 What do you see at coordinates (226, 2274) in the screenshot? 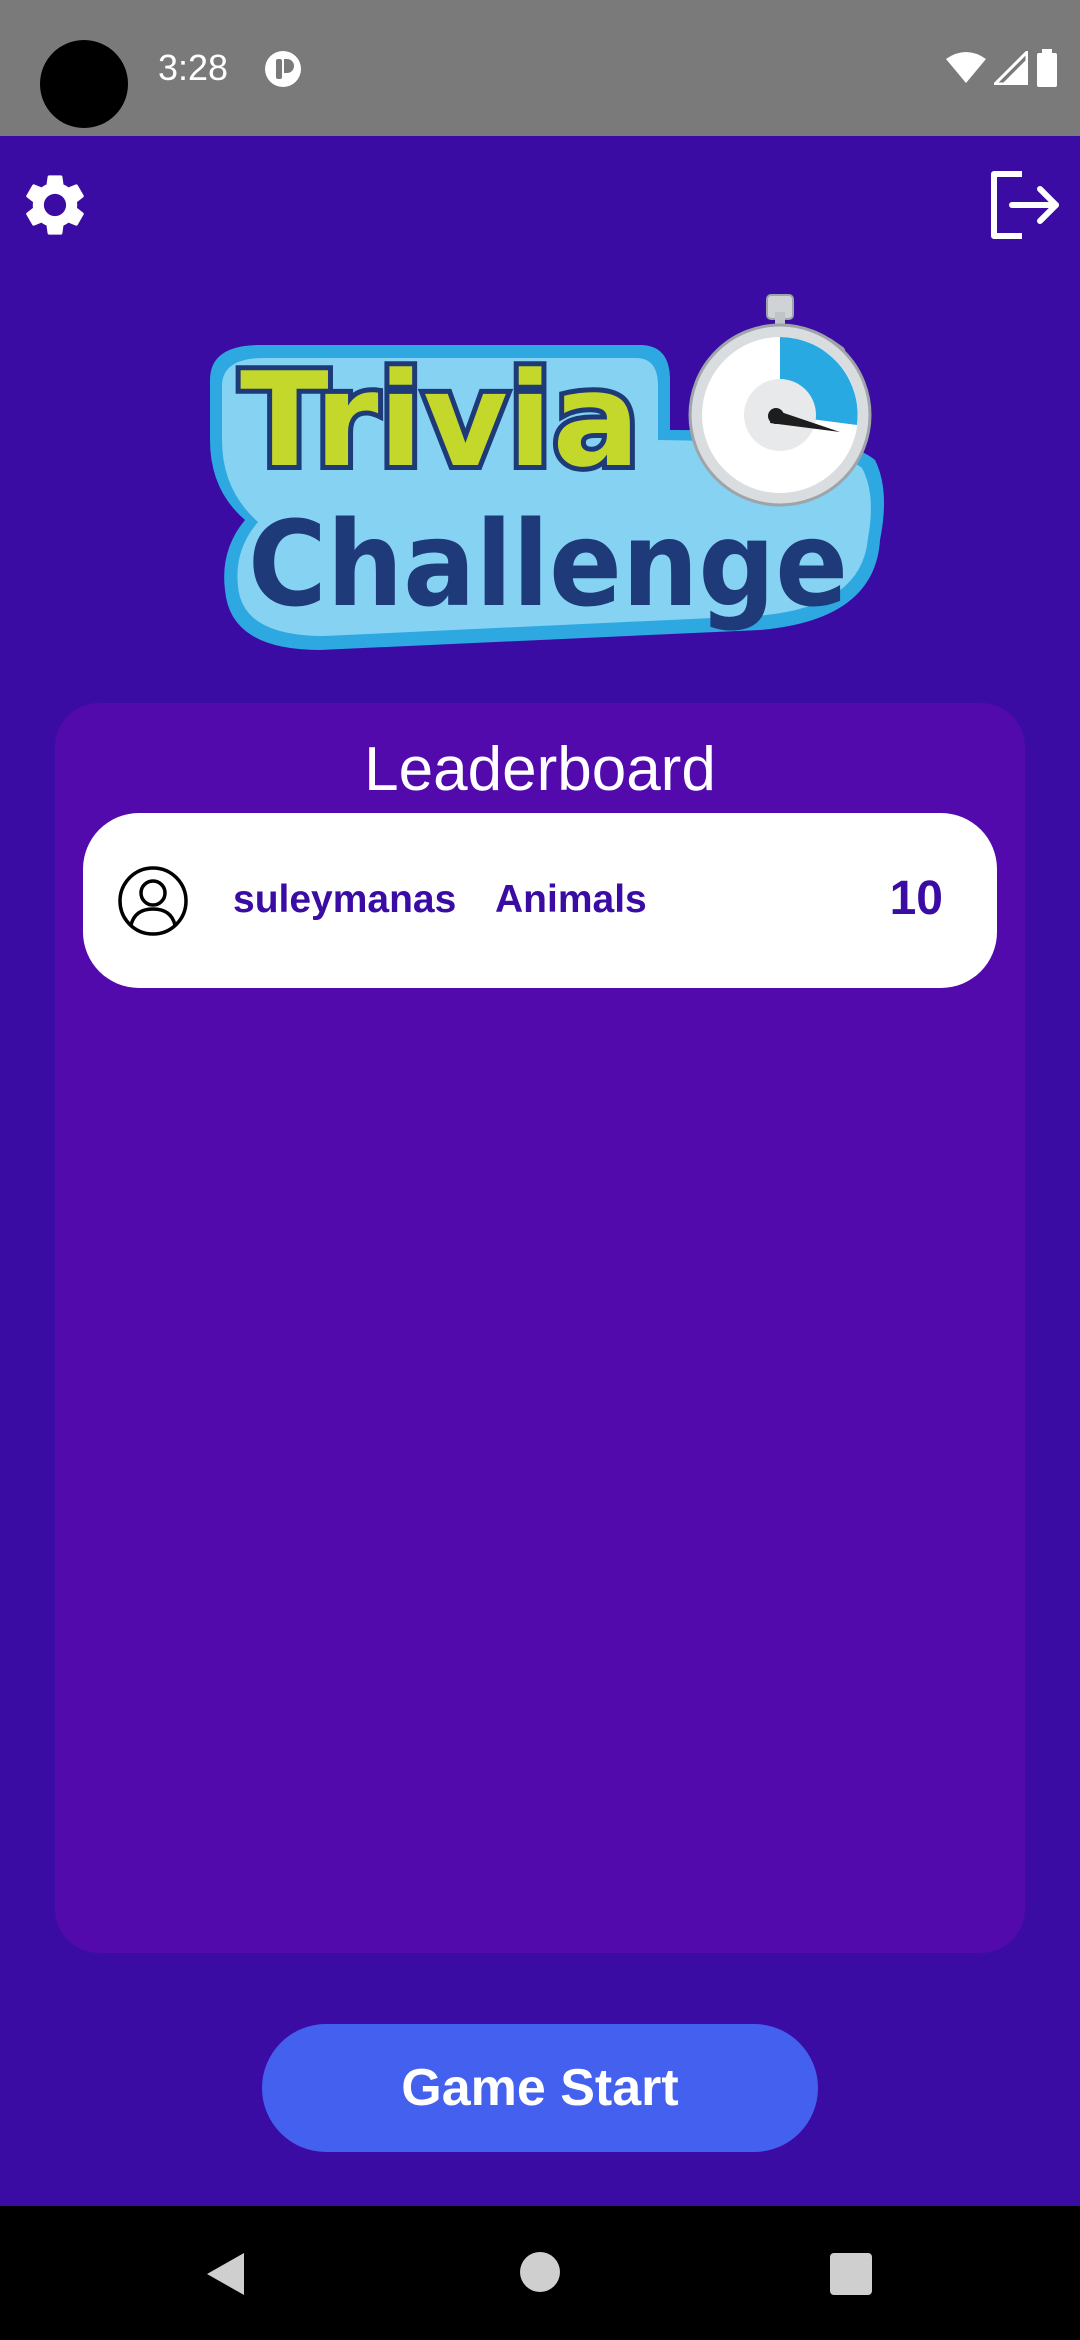
I see `back-icon` at bounding box center [226, 2274].